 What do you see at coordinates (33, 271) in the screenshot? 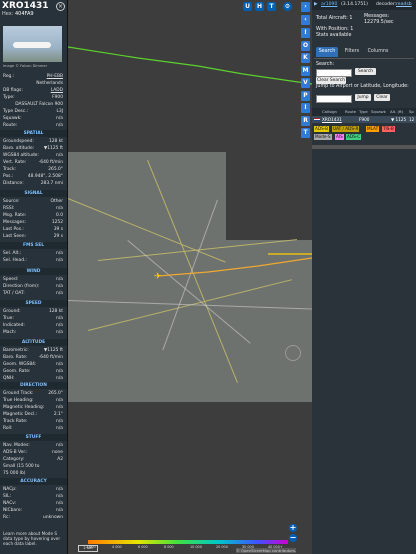
I see `section-wind: WIND` at bounding box center [33, 271].